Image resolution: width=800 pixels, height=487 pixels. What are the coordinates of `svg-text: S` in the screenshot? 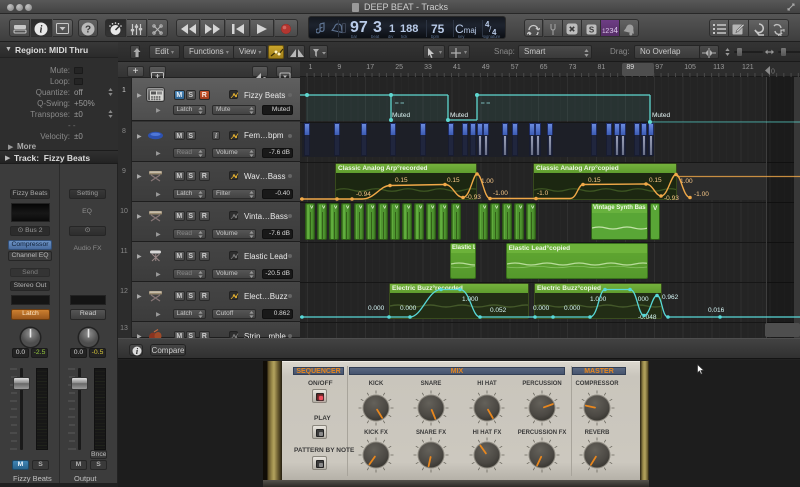 It's located at (591, 29).